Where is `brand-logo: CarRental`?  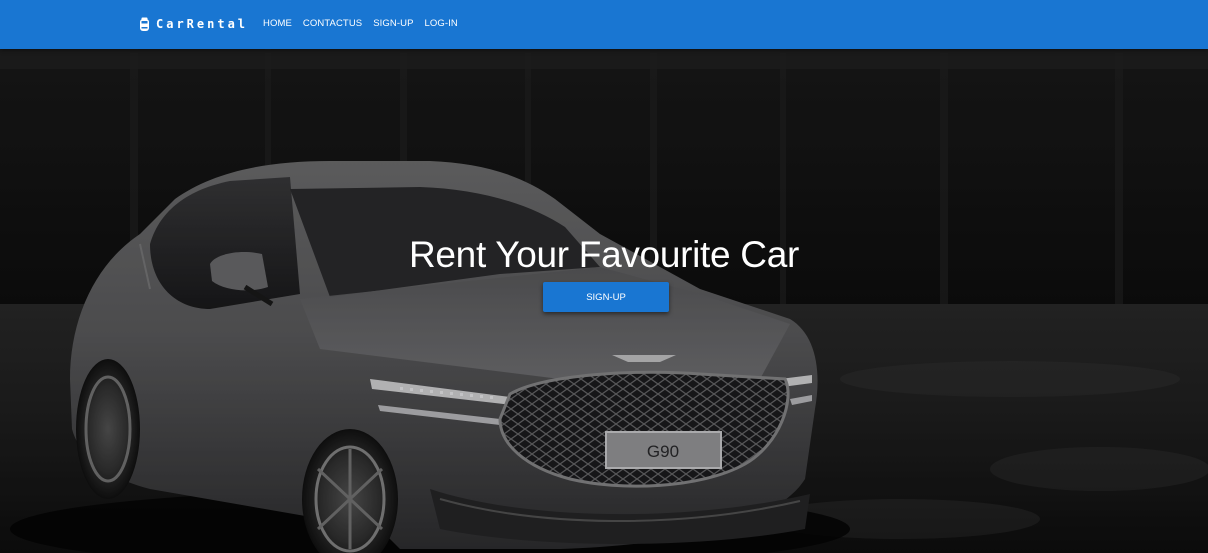
brand-logo: CarRental is located at coordinates (193, 24).